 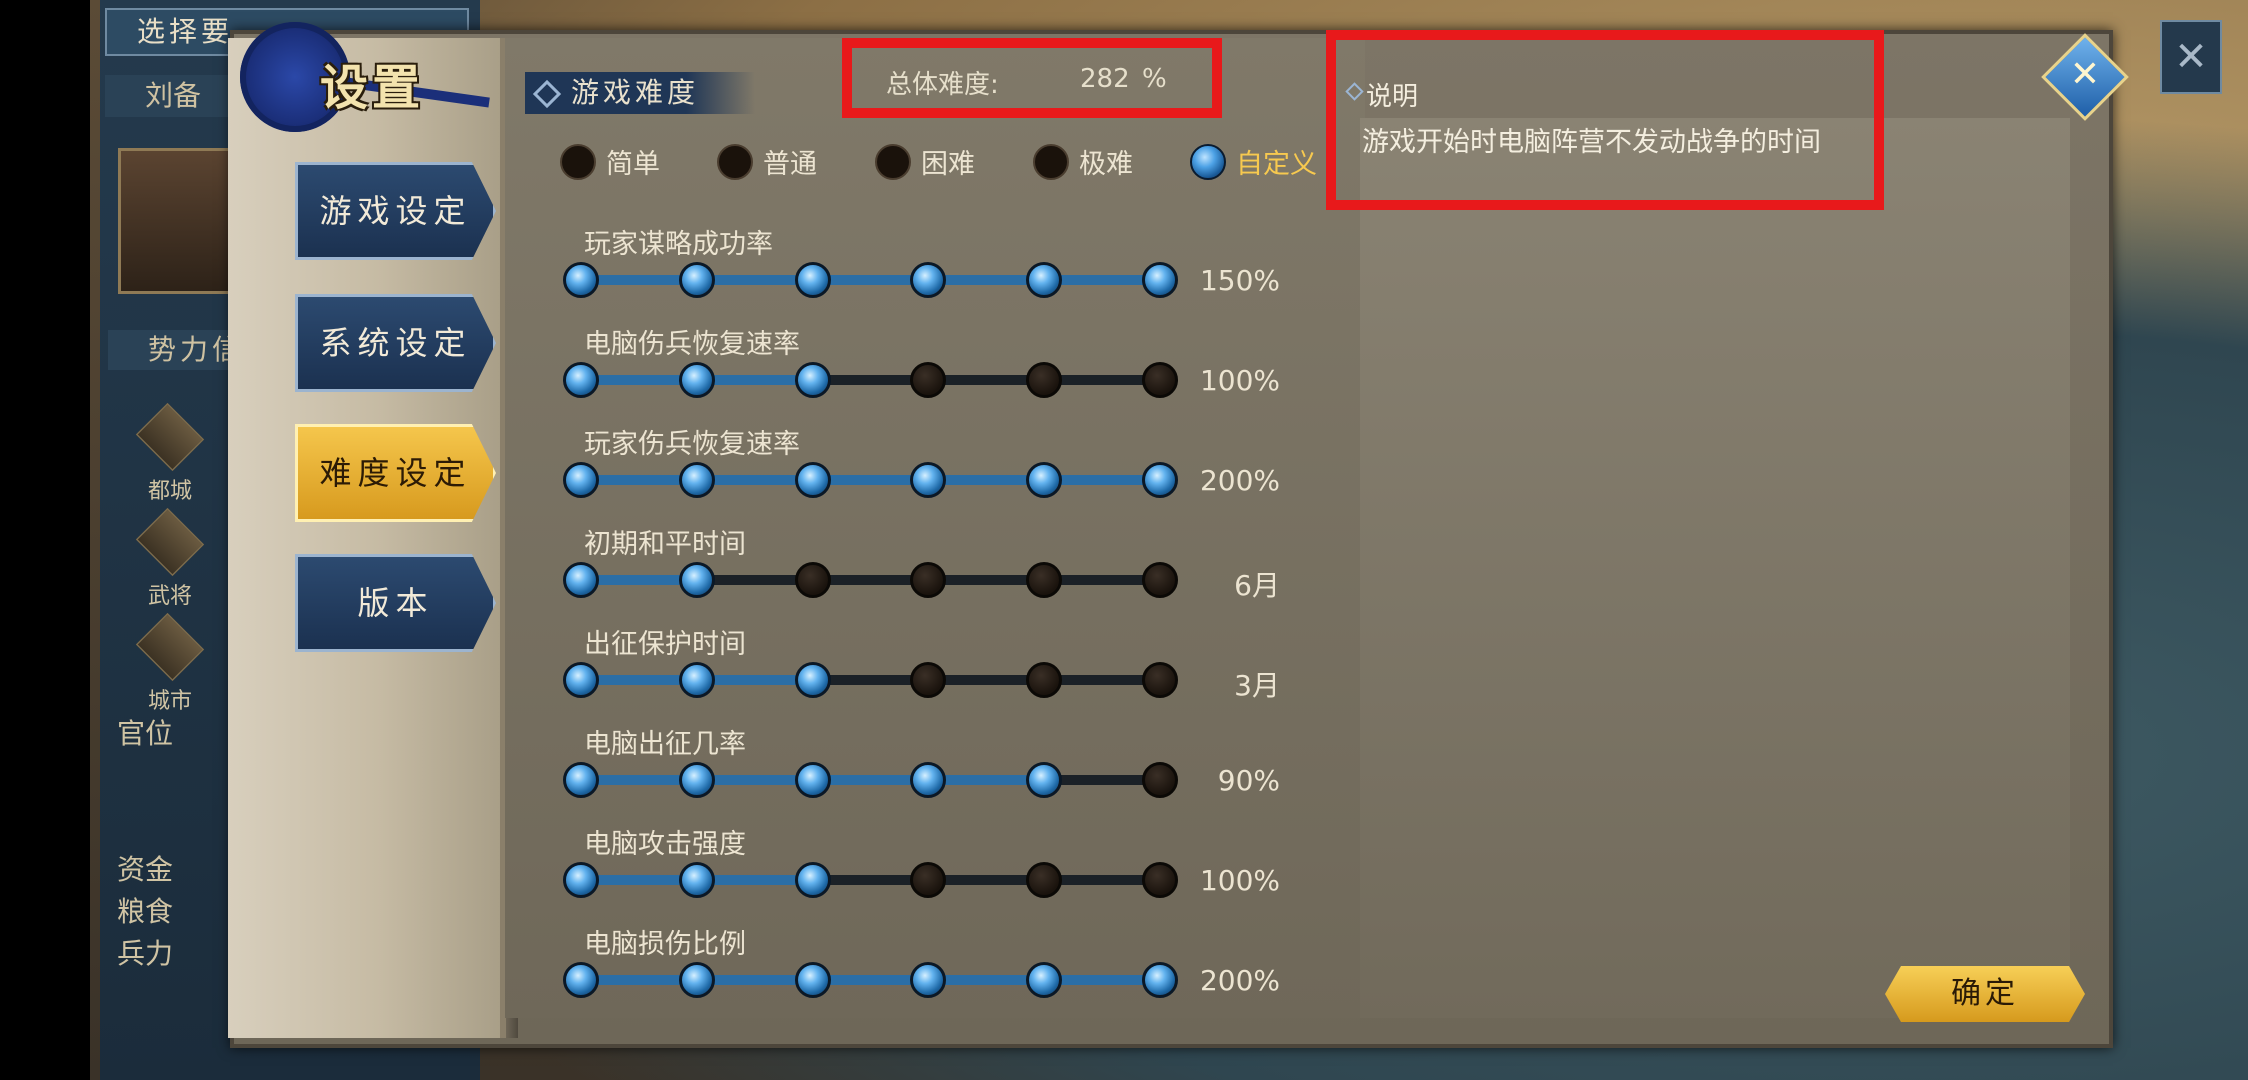 I want to click on troops-label: 兵力, so click(x=145, y=953).